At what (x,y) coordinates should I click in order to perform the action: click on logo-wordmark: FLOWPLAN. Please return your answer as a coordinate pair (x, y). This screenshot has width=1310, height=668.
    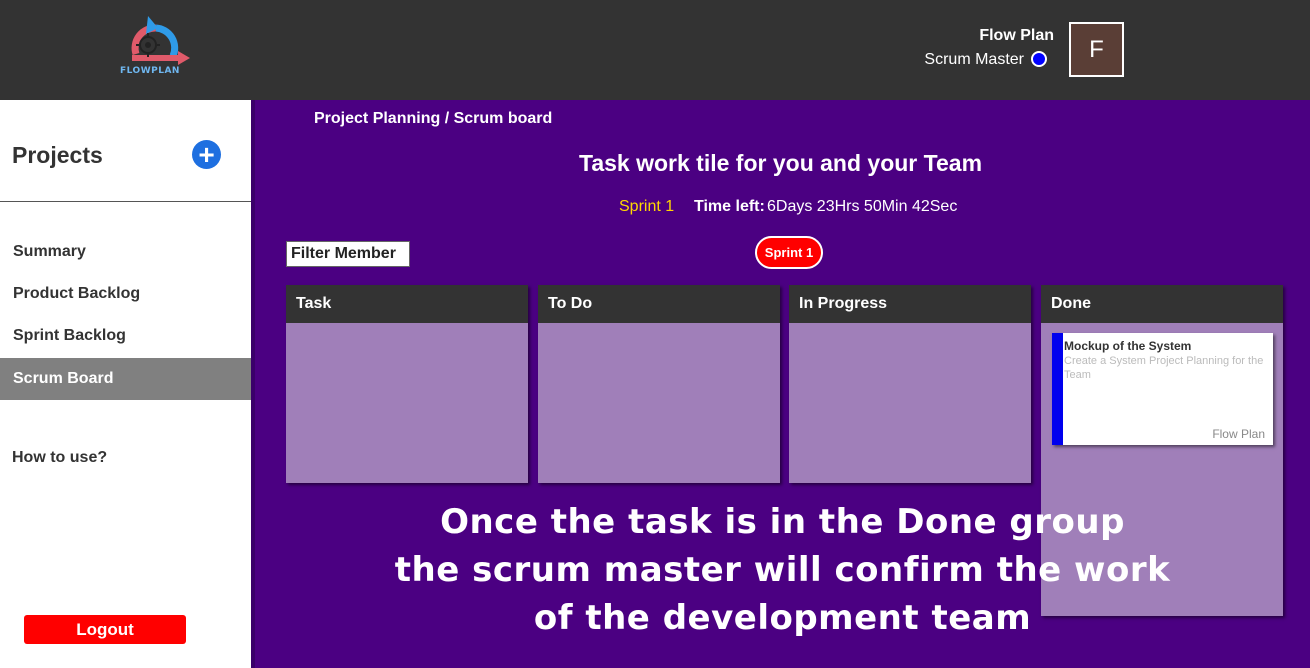
    Looking at the image, I should click on (150, 71).